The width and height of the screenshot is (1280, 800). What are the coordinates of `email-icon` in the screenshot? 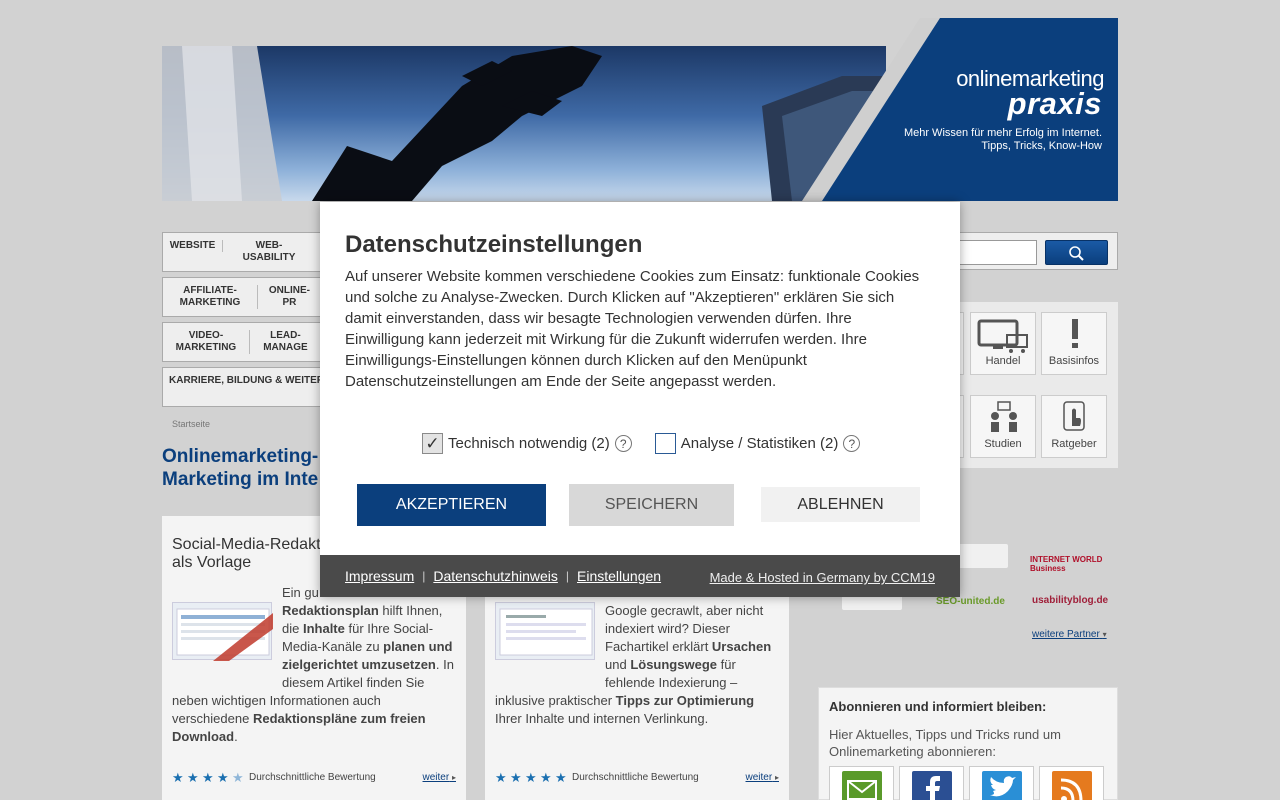 It's located at (862, 785).